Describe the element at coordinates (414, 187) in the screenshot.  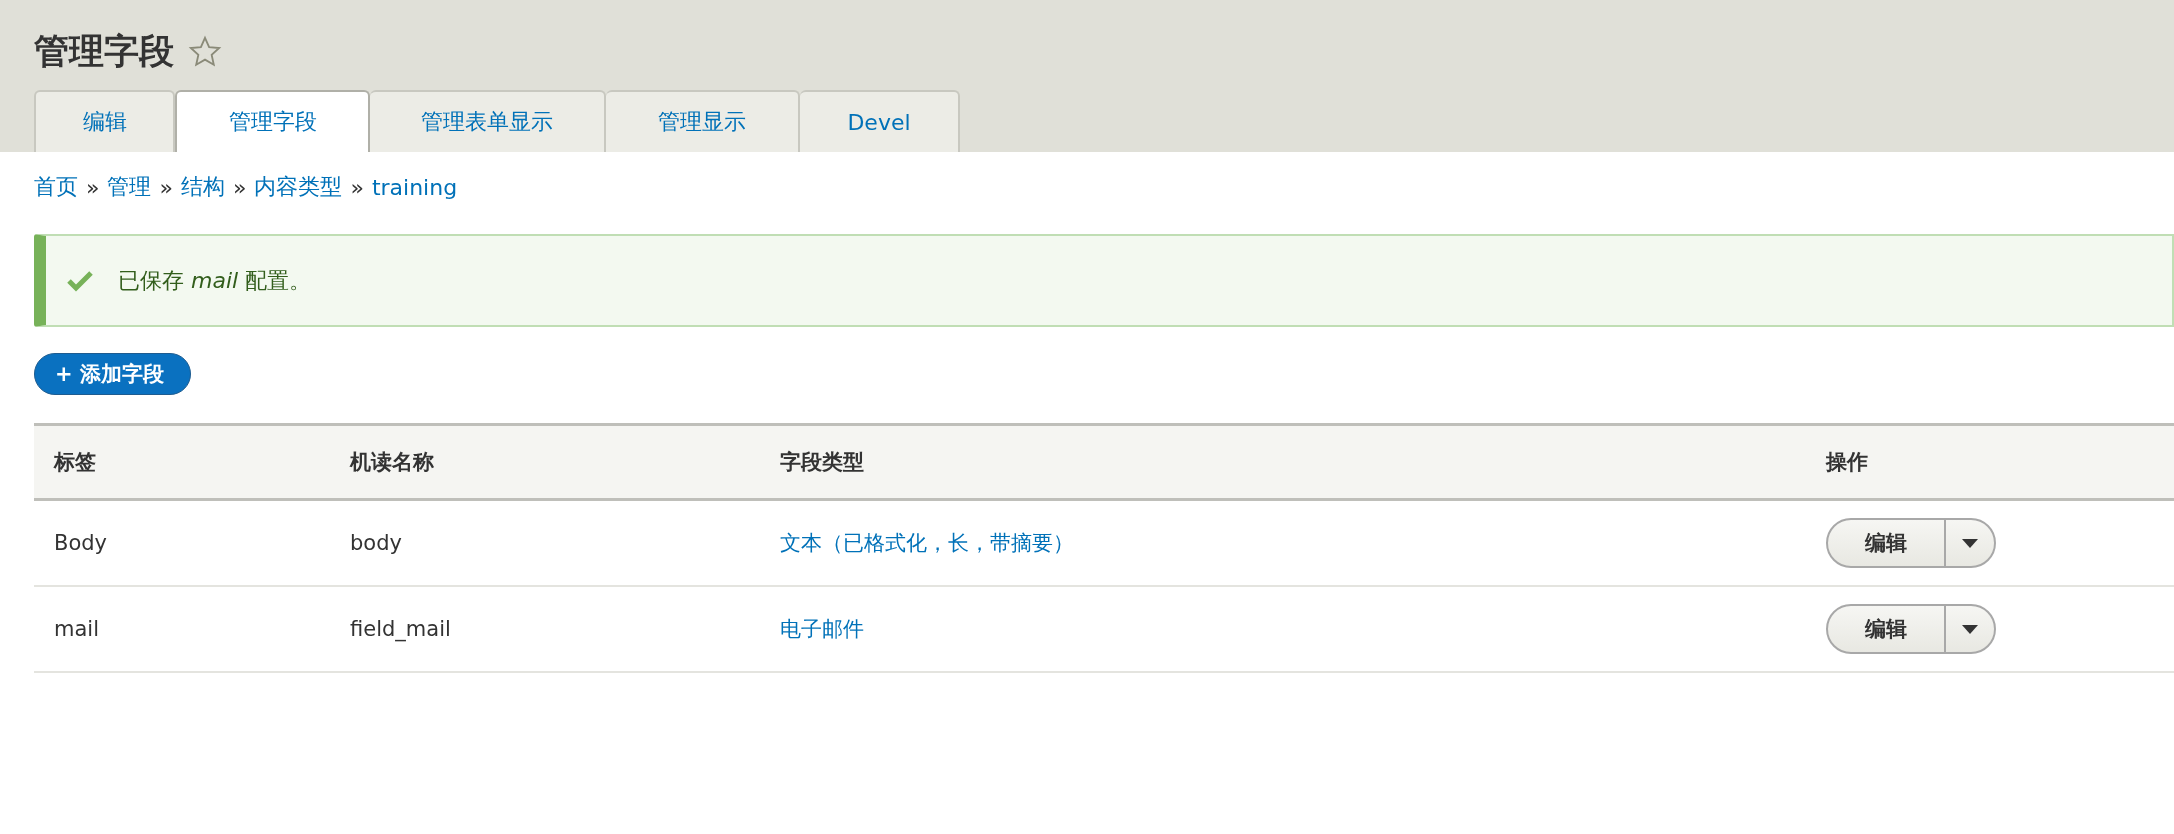
I see `breadcrumb-link: training` at that location.